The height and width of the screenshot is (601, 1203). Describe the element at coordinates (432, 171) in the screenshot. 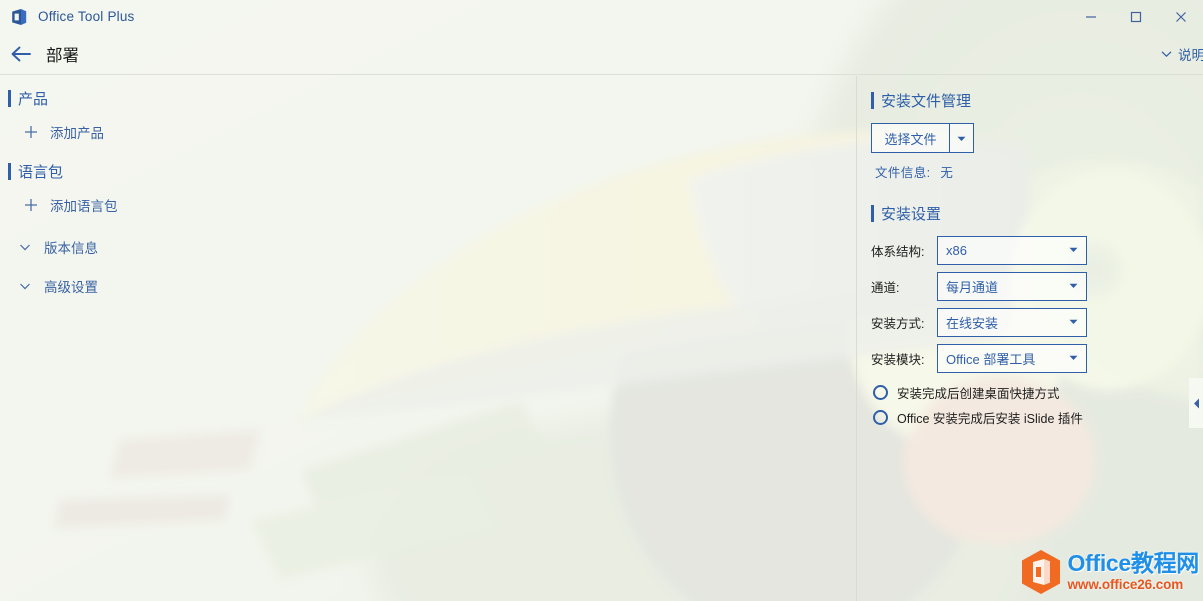

I see `section-header-language-packs: 语言包` at that location.